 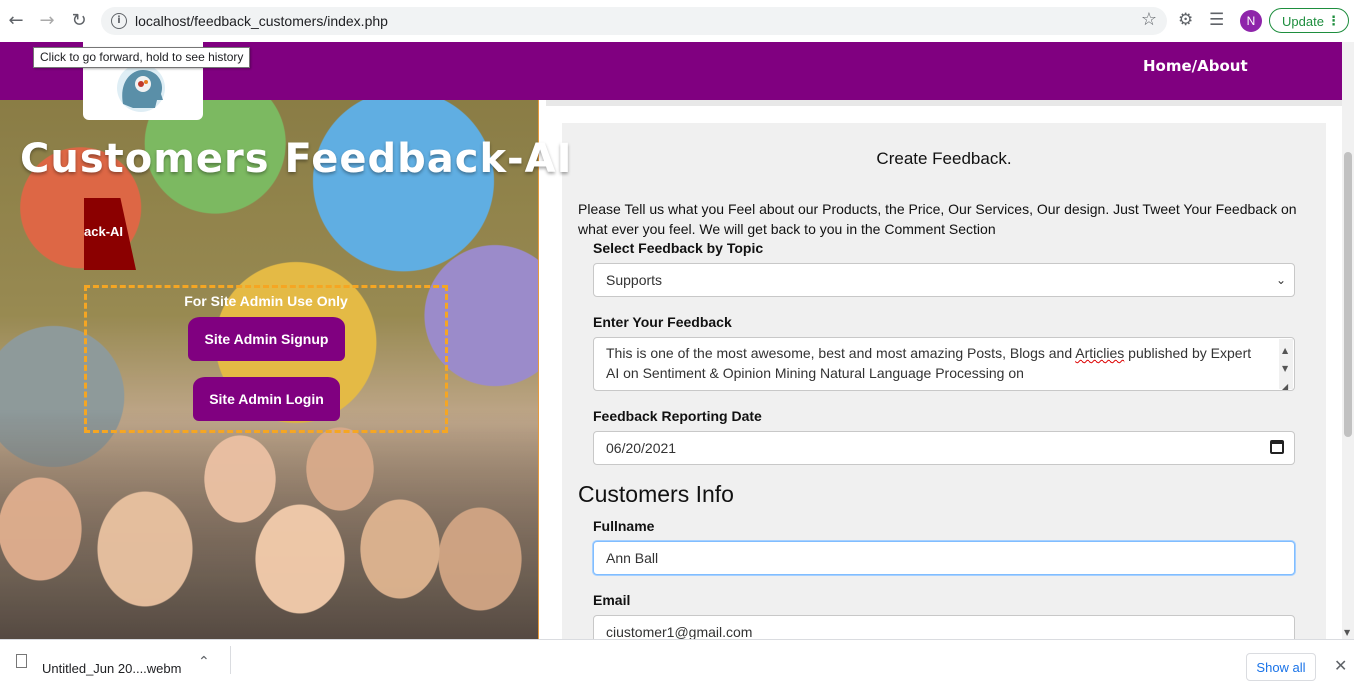 I want to click on scroll-up-icon: ▲, so click(x=1285, y=351).